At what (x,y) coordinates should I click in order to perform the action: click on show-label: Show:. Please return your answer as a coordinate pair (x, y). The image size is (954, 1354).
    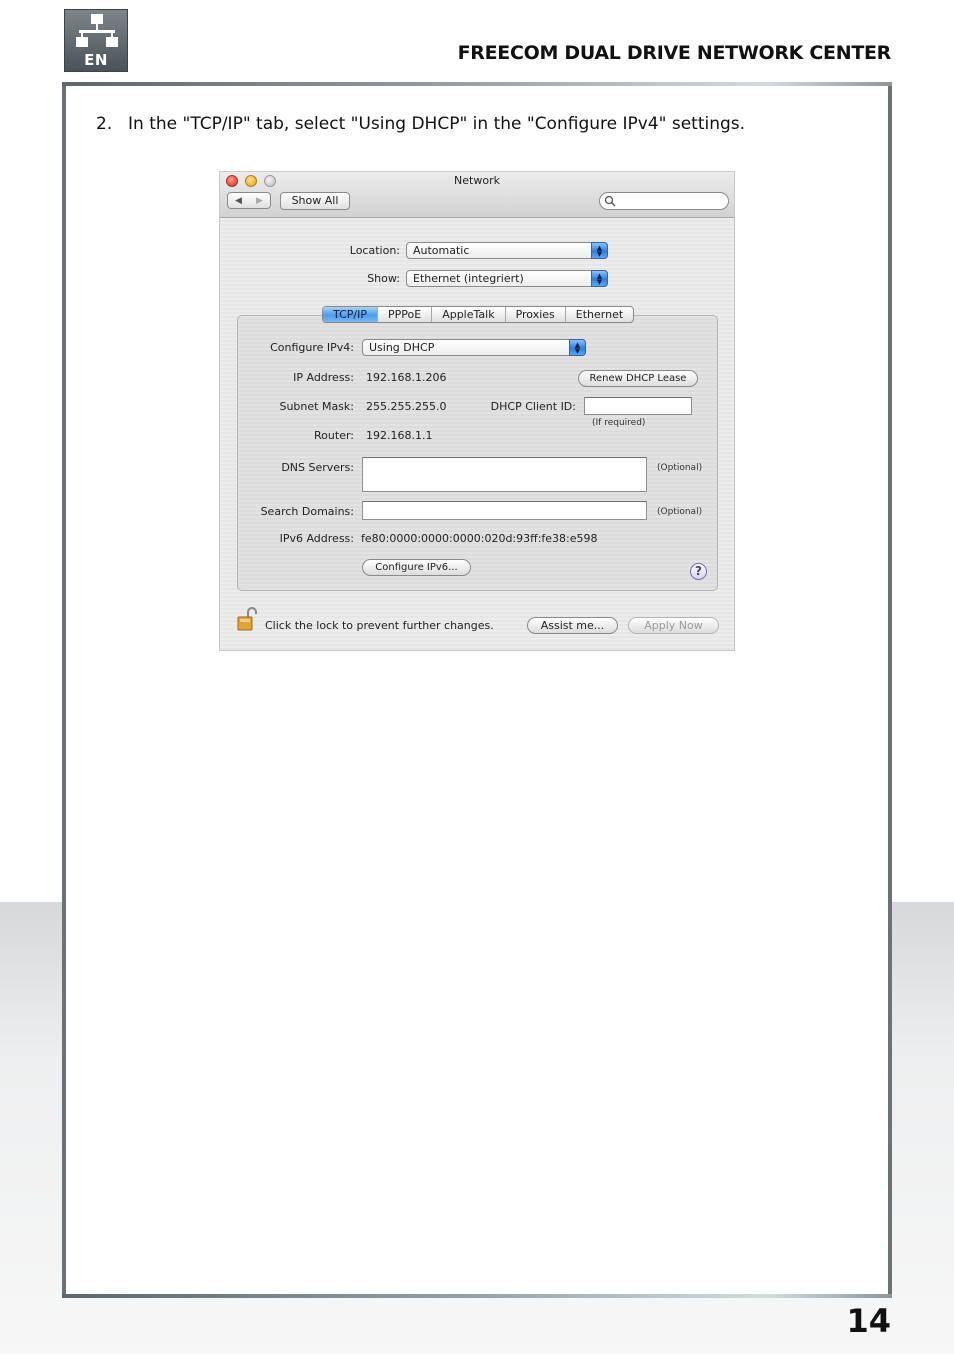
    Looking at the image, I should click on (383, 278).